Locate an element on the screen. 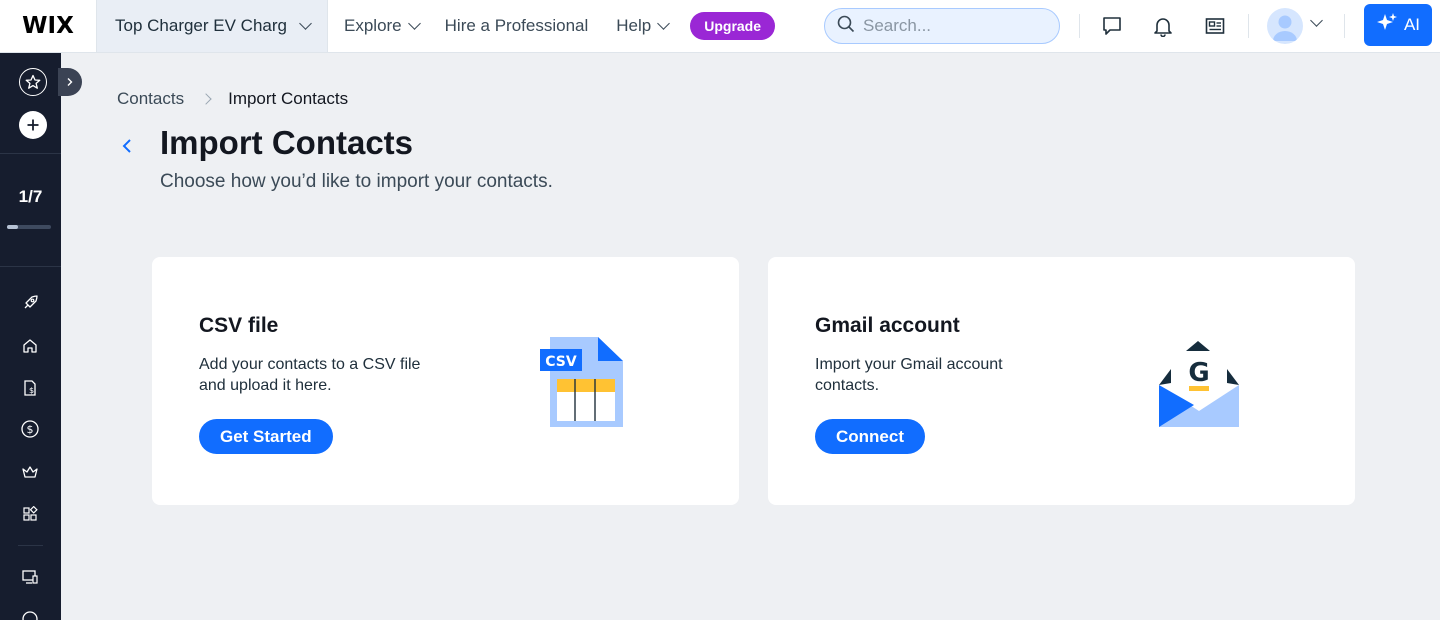  home-icon is located at coordinates (30, 346).